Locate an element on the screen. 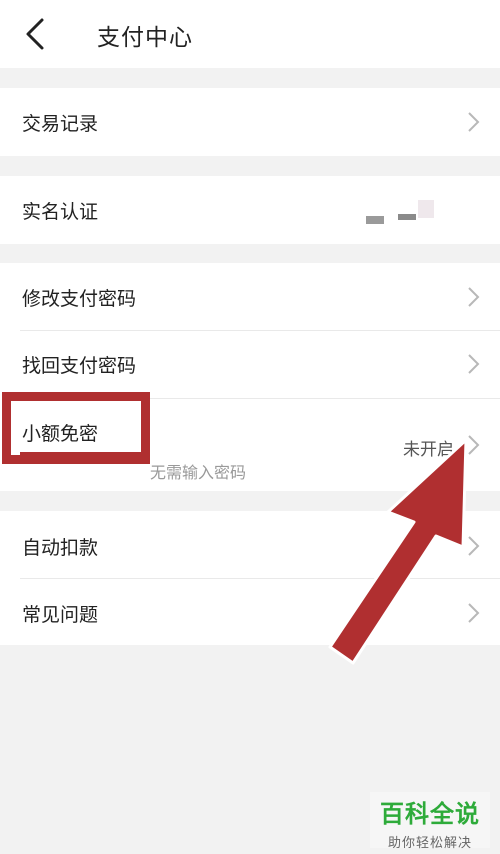 The width and height of the screenshot is (500, 854). realname-label: 实名认证 is located at coordinates (60, 212).